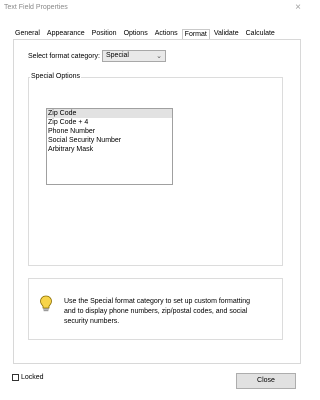 This screenshot has height=400, width=320. I want to click on tab-options: Options, so click(136, 33).